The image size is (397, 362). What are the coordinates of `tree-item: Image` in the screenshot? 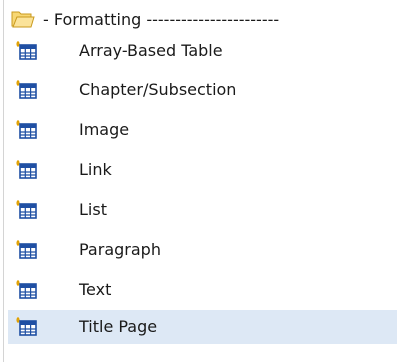 It's located at (202, 130).